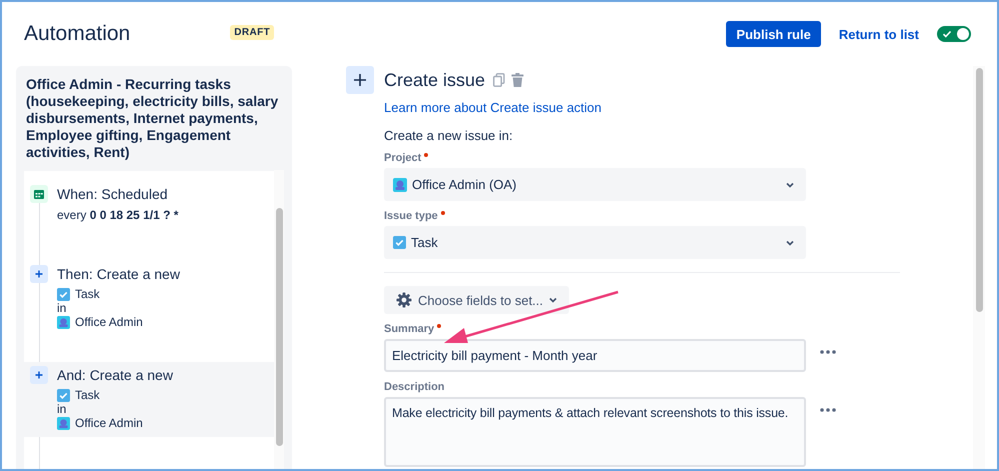 This screenshot has width=999, height=471. Describe the element at coordinates (517, 80) in the screenshot. I see `trash-icon` at that location.